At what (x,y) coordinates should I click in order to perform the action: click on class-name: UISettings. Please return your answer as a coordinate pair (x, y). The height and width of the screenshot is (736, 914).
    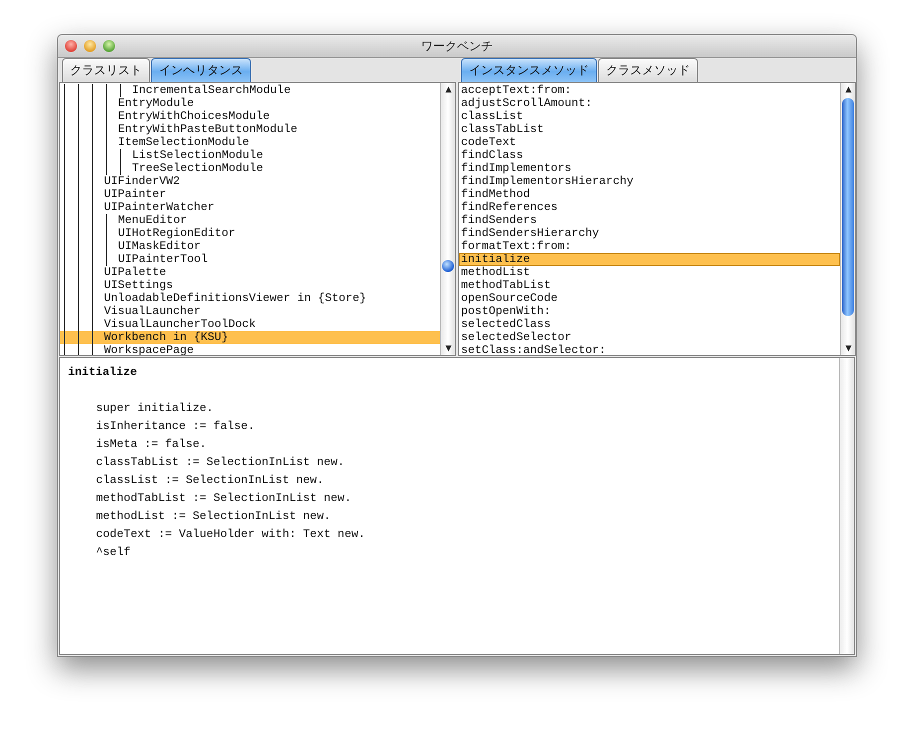
    Looking at the image, I should click on (138, 285).